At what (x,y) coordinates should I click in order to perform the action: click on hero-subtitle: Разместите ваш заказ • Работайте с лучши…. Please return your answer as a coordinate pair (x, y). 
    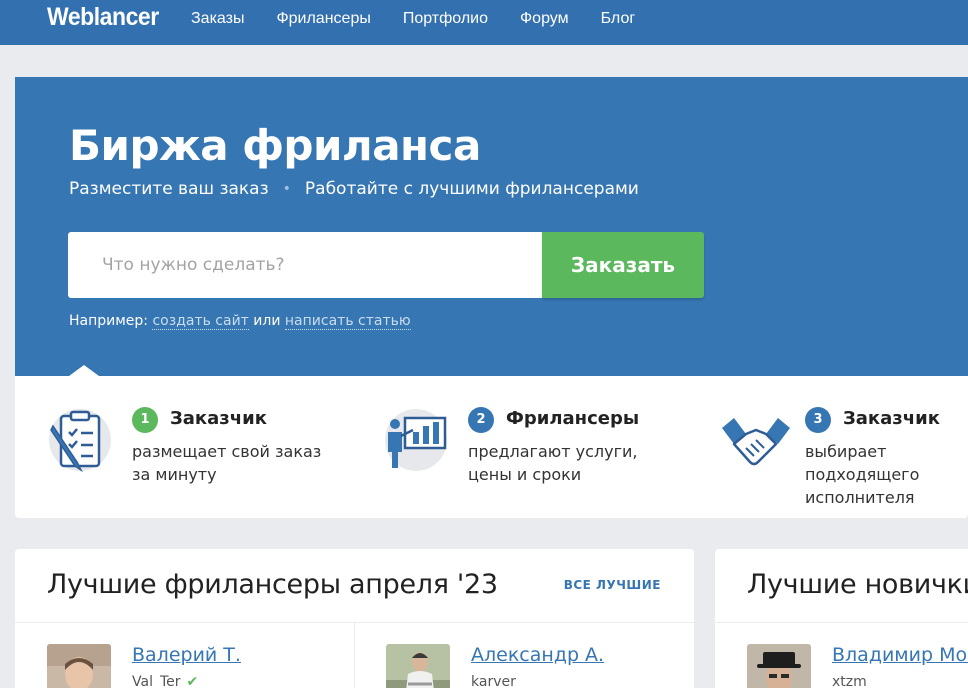
    Looking at the image, I should click on (354, 189).